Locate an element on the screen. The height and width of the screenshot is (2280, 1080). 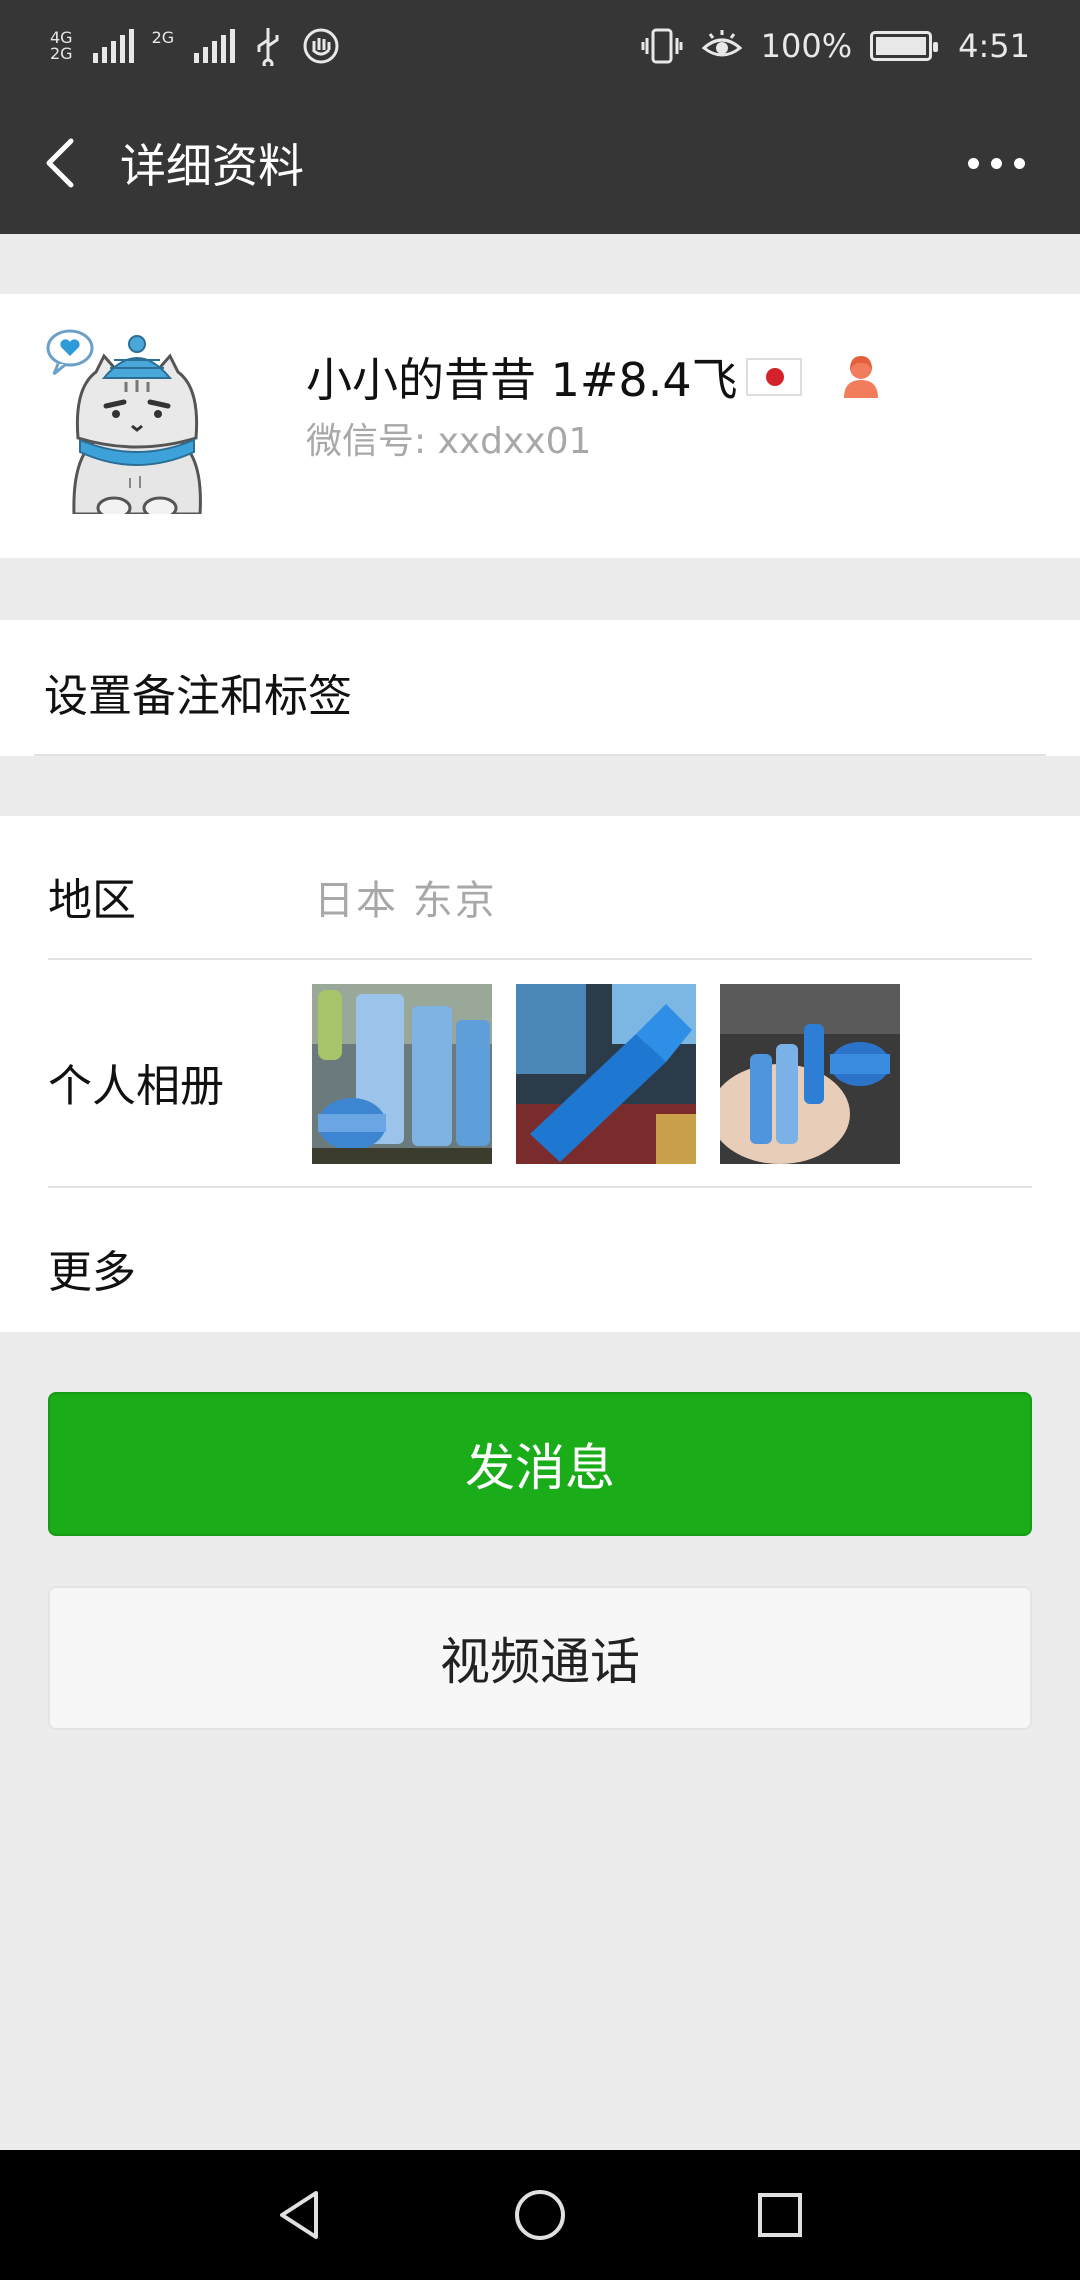
vibrate-icon is located at coordinates (662, 46).